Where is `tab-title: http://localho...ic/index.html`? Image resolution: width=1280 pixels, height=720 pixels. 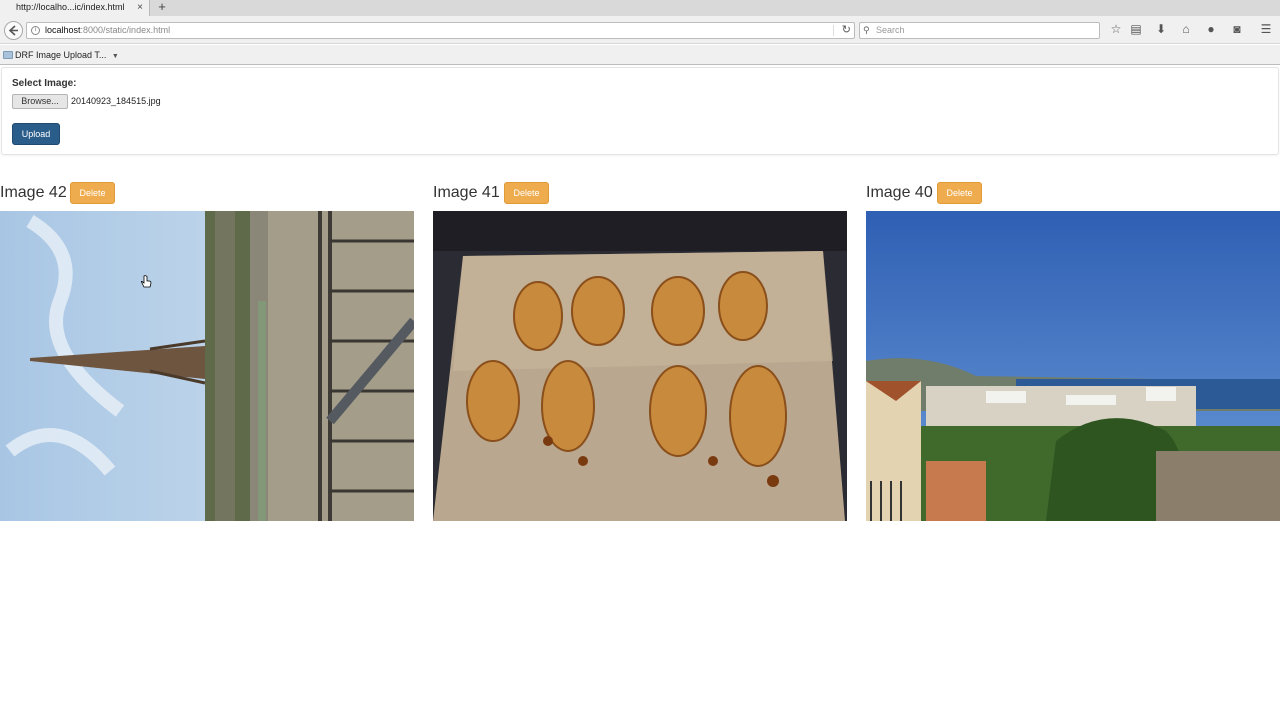 tab-title: http://localho...ic/index.html is located at coordinates (70, 7).